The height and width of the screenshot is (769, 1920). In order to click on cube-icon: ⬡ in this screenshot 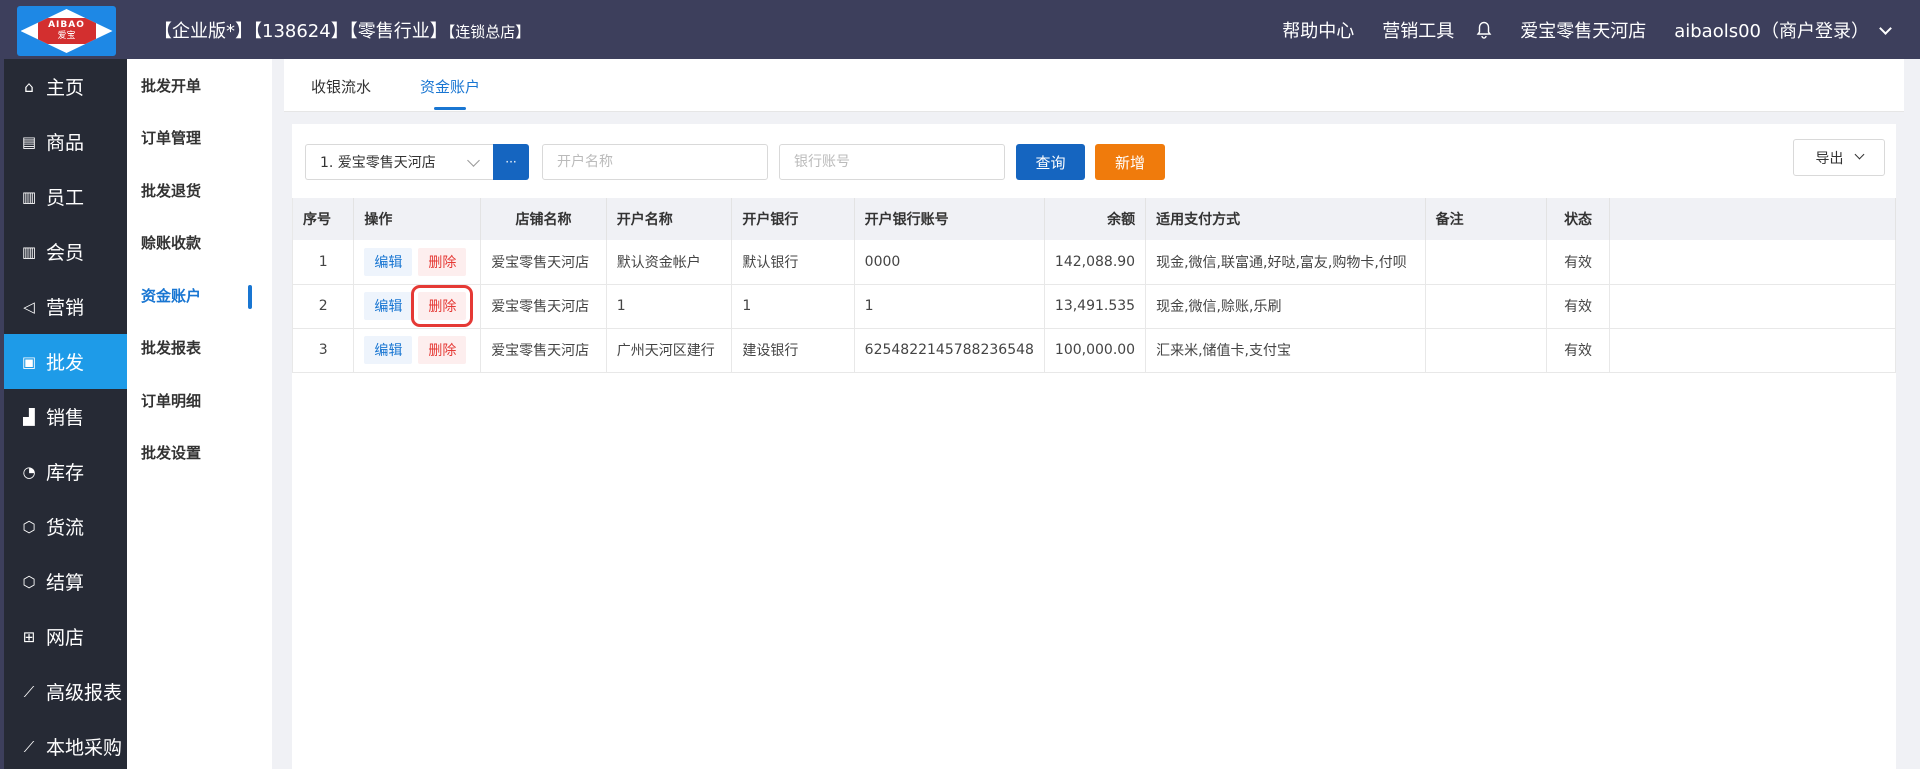, I will do `click(29, 581)`.